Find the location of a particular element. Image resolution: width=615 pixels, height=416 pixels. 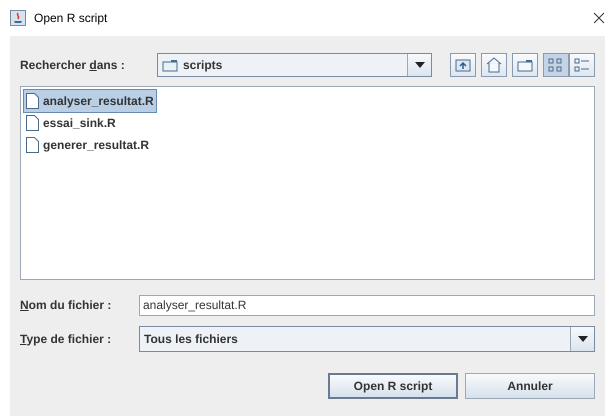

folder-up-icon is located at coordinates (463, 65).